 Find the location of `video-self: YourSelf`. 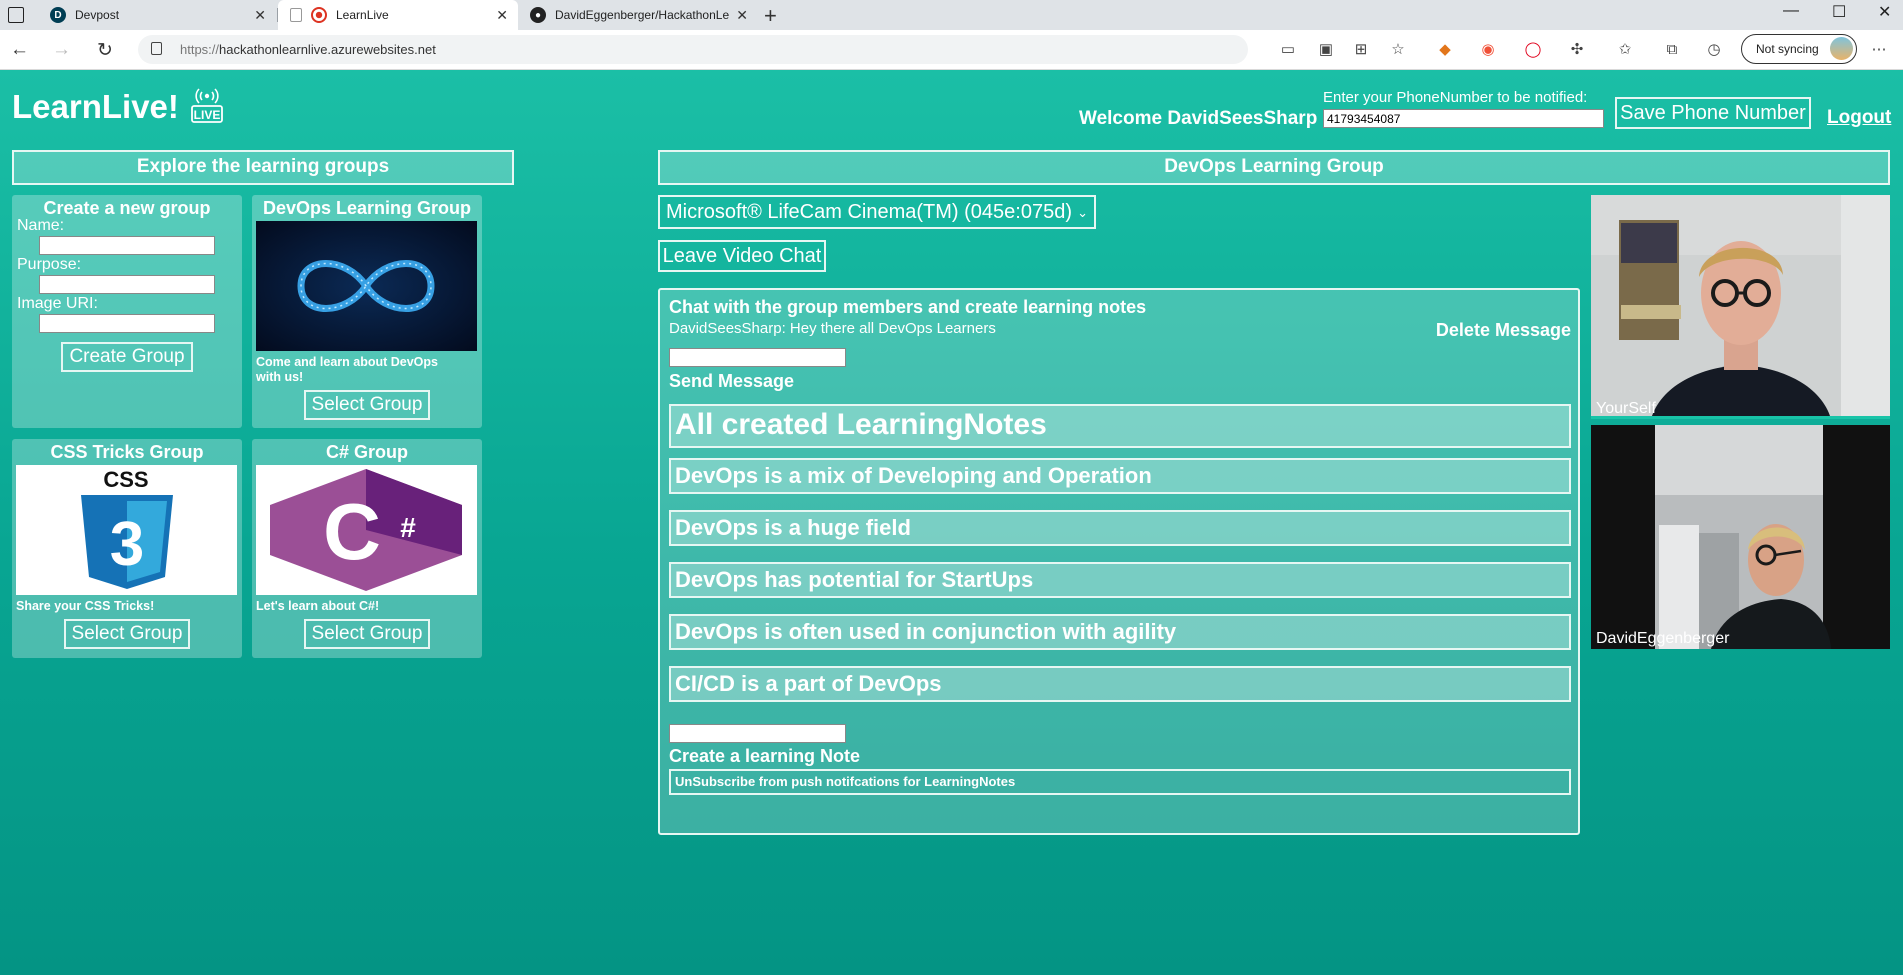

video-self: YourSelf is located at coordinates (1740, 307).